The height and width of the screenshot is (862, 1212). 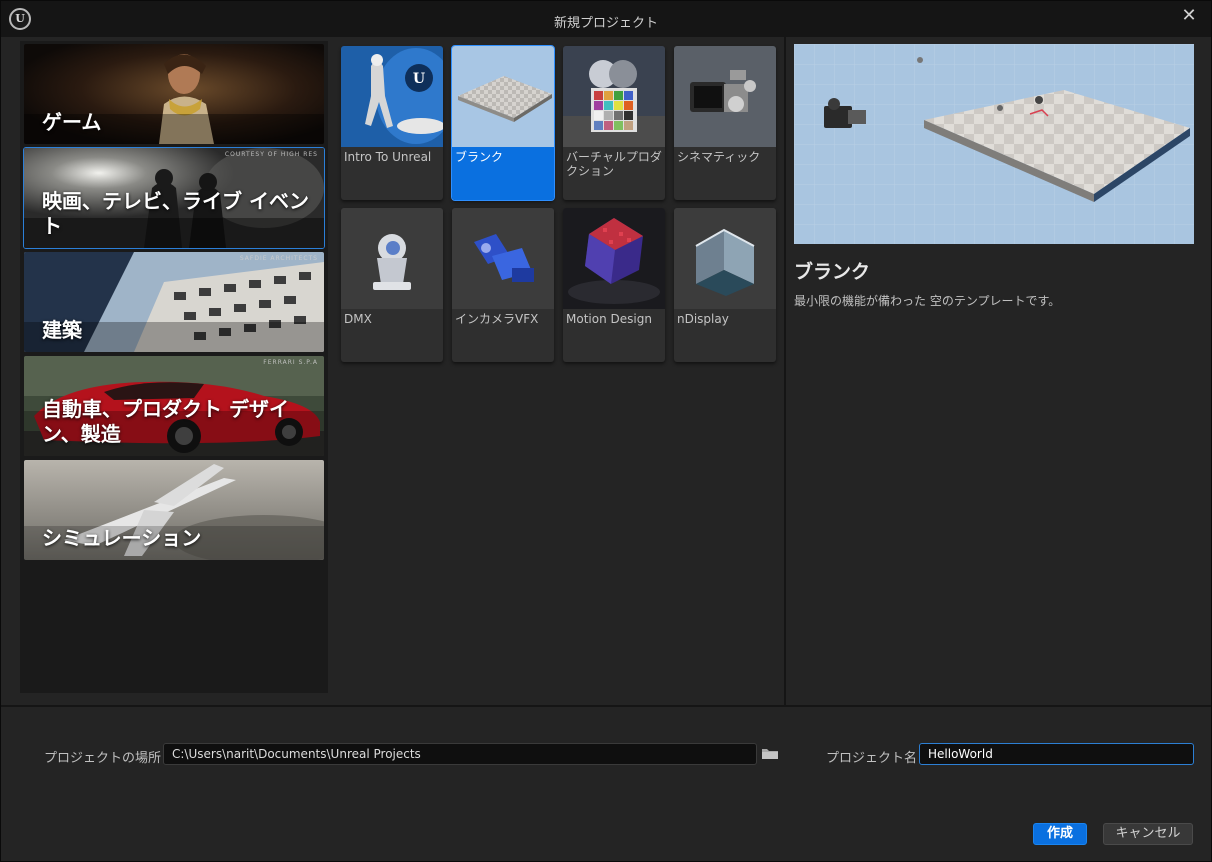 I want to click on title-bar: U 新規プロジェクト ✕, so click(x=606, y=19).